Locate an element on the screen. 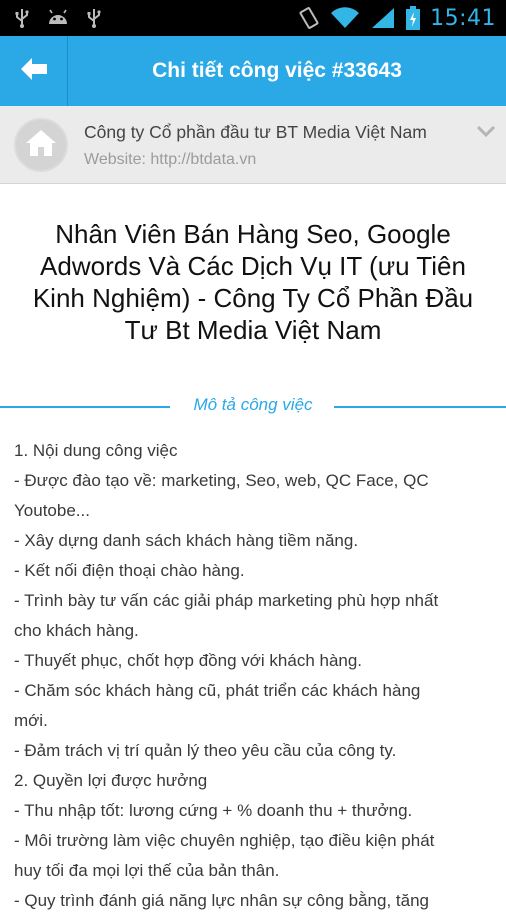 The image size is (506, 916). description-line: 1. Nội dung công việc is located at coordinates (96, 450).